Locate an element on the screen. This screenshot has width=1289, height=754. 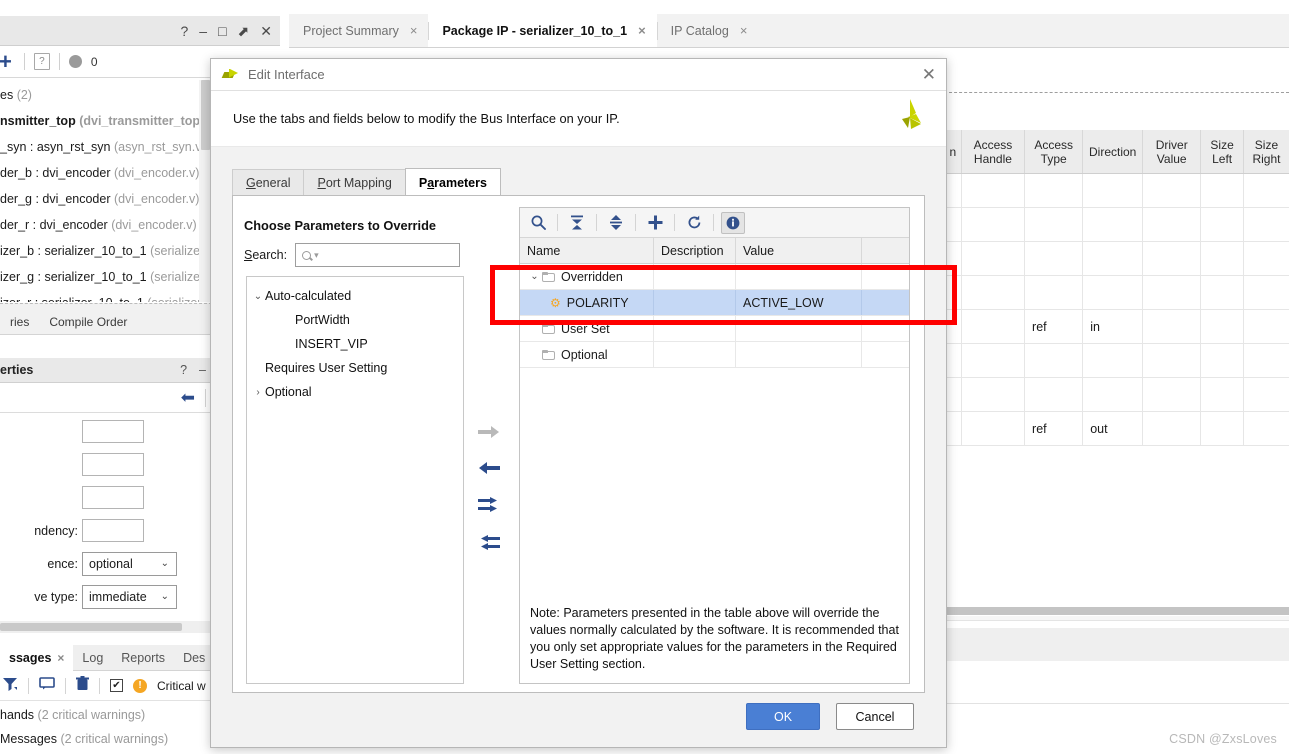
hierarchy-row: izer_b : serializer_10_to_1 (serializer_ is located at coordinates (106, 251).